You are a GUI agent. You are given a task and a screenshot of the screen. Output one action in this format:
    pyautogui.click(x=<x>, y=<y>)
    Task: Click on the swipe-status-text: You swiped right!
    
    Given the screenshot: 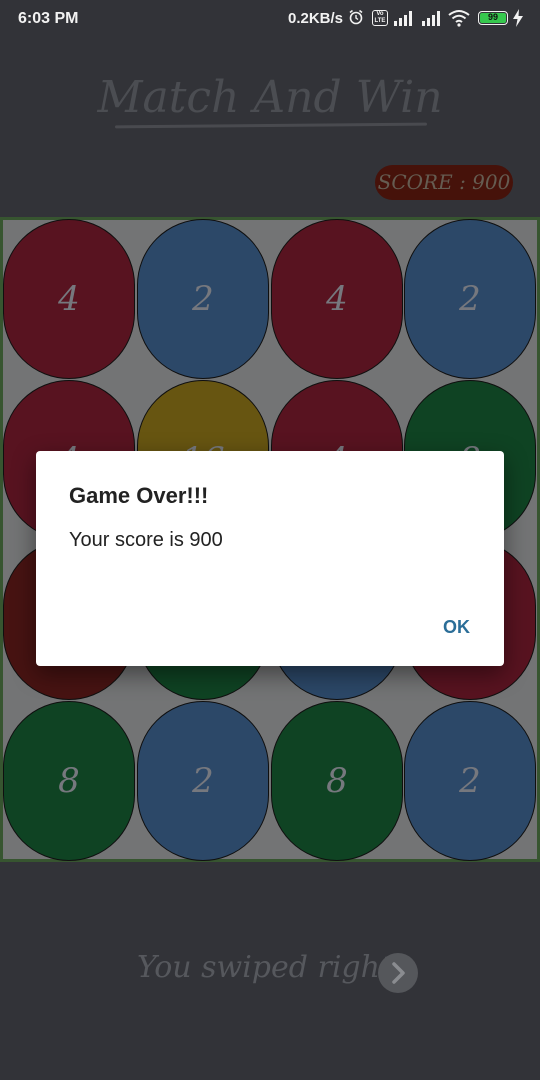 What is the action you would take?
    pyautogui.click(x=271, y=967)
    